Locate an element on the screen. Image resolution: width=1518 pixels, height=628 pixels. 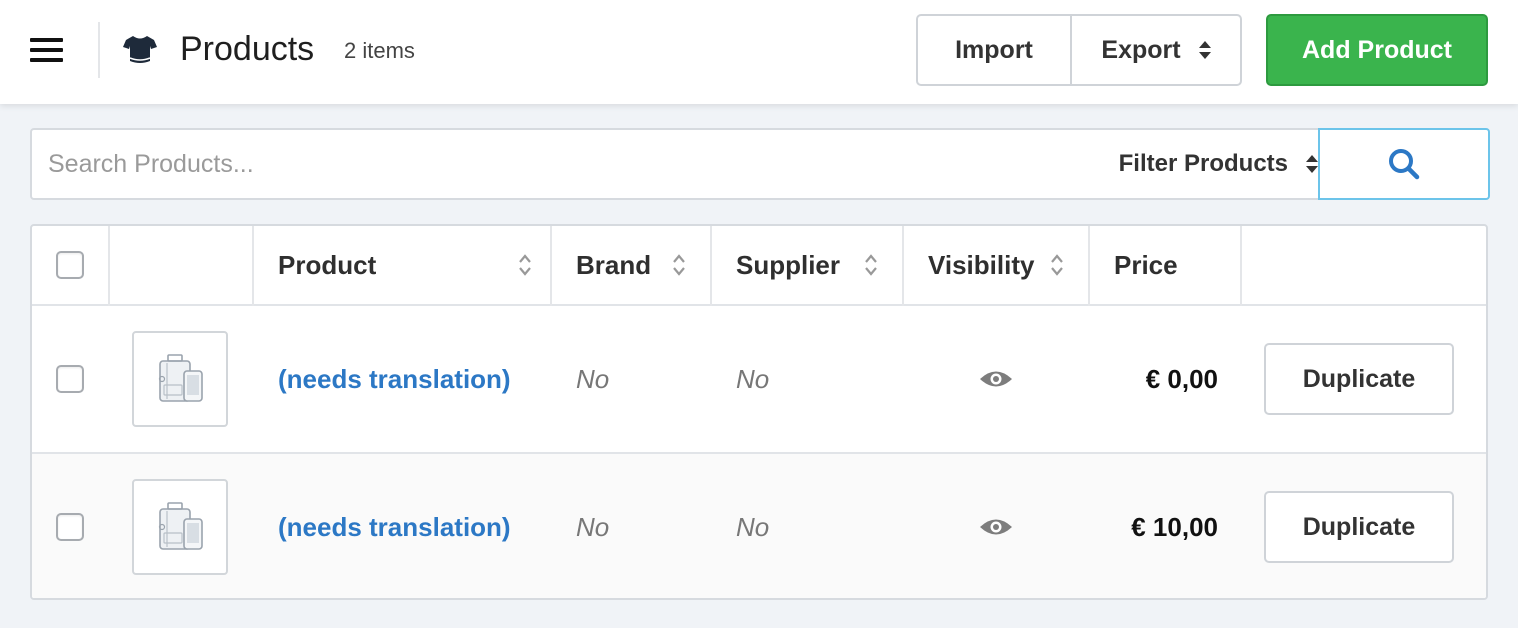
page-title: Products is located at coordinates (247, 49).